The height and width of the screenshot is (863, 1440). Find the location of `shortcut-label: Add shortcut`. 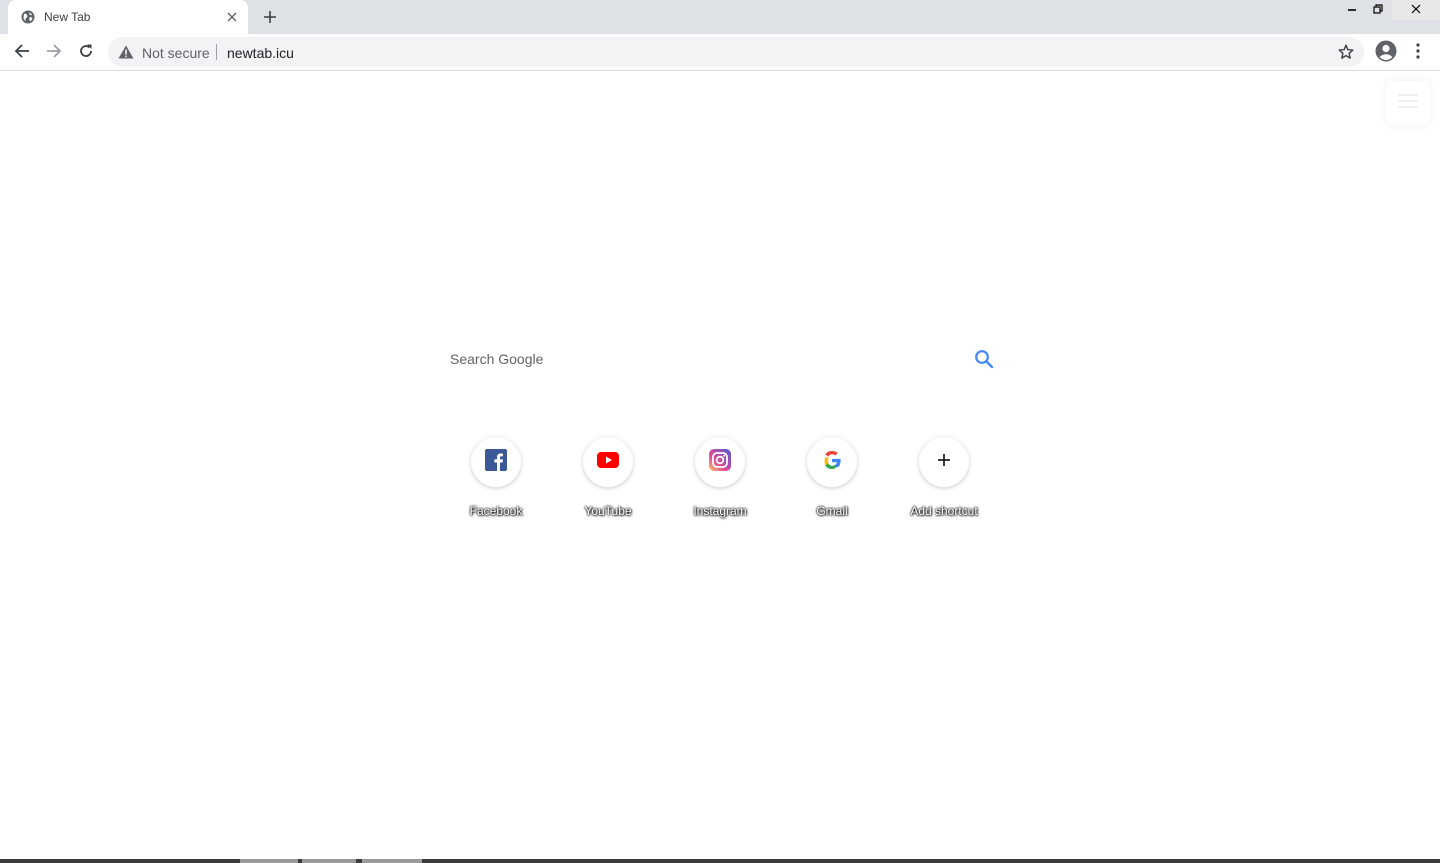

shortcut-label: Add shortcut is located at coordinates (944, 511).